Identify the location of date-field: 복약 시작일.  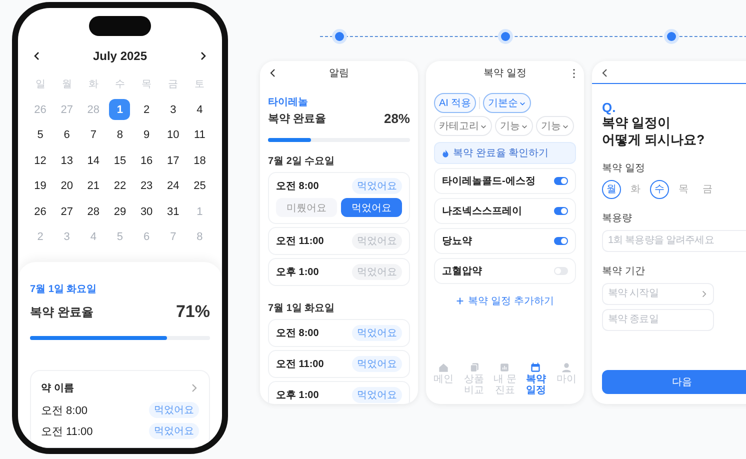
(658, 293).